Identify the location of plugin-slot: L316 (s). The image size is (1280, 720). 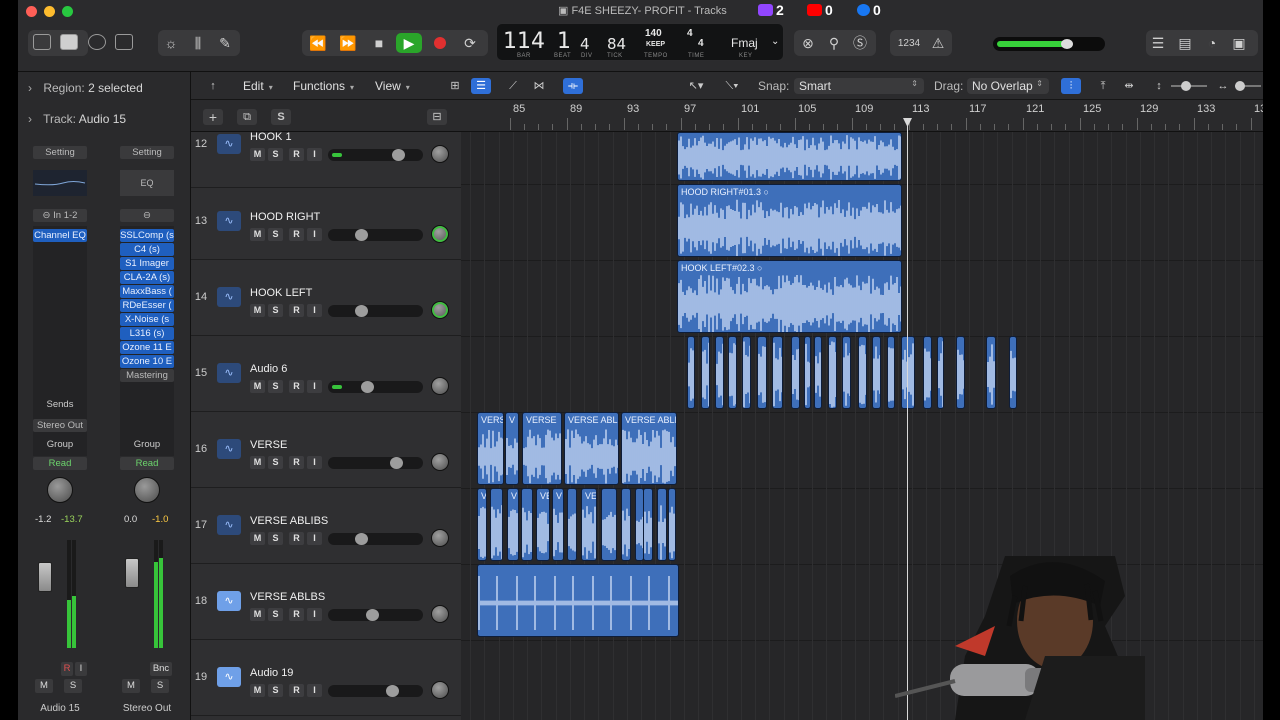
(147, 333).